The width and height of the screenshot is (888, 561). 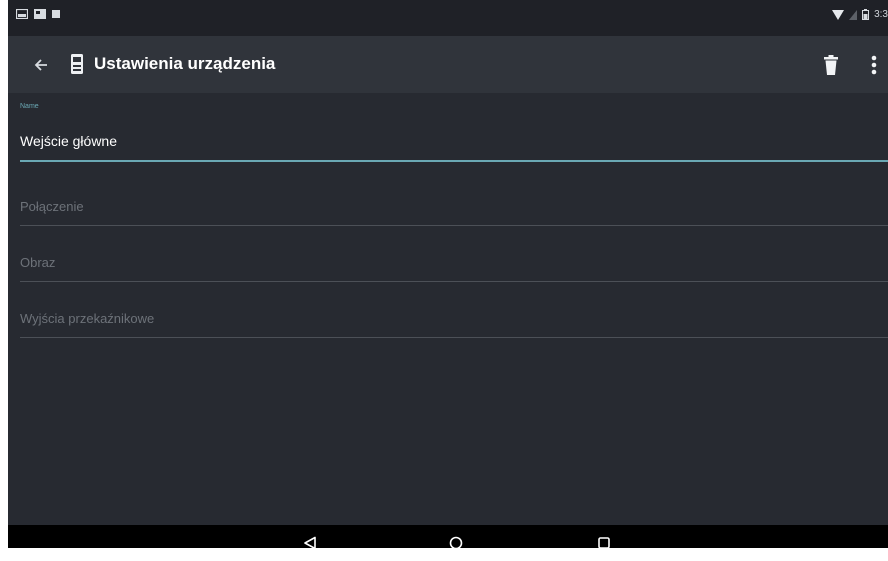 I want to click on signal-icon, so click(x=853, y=14).